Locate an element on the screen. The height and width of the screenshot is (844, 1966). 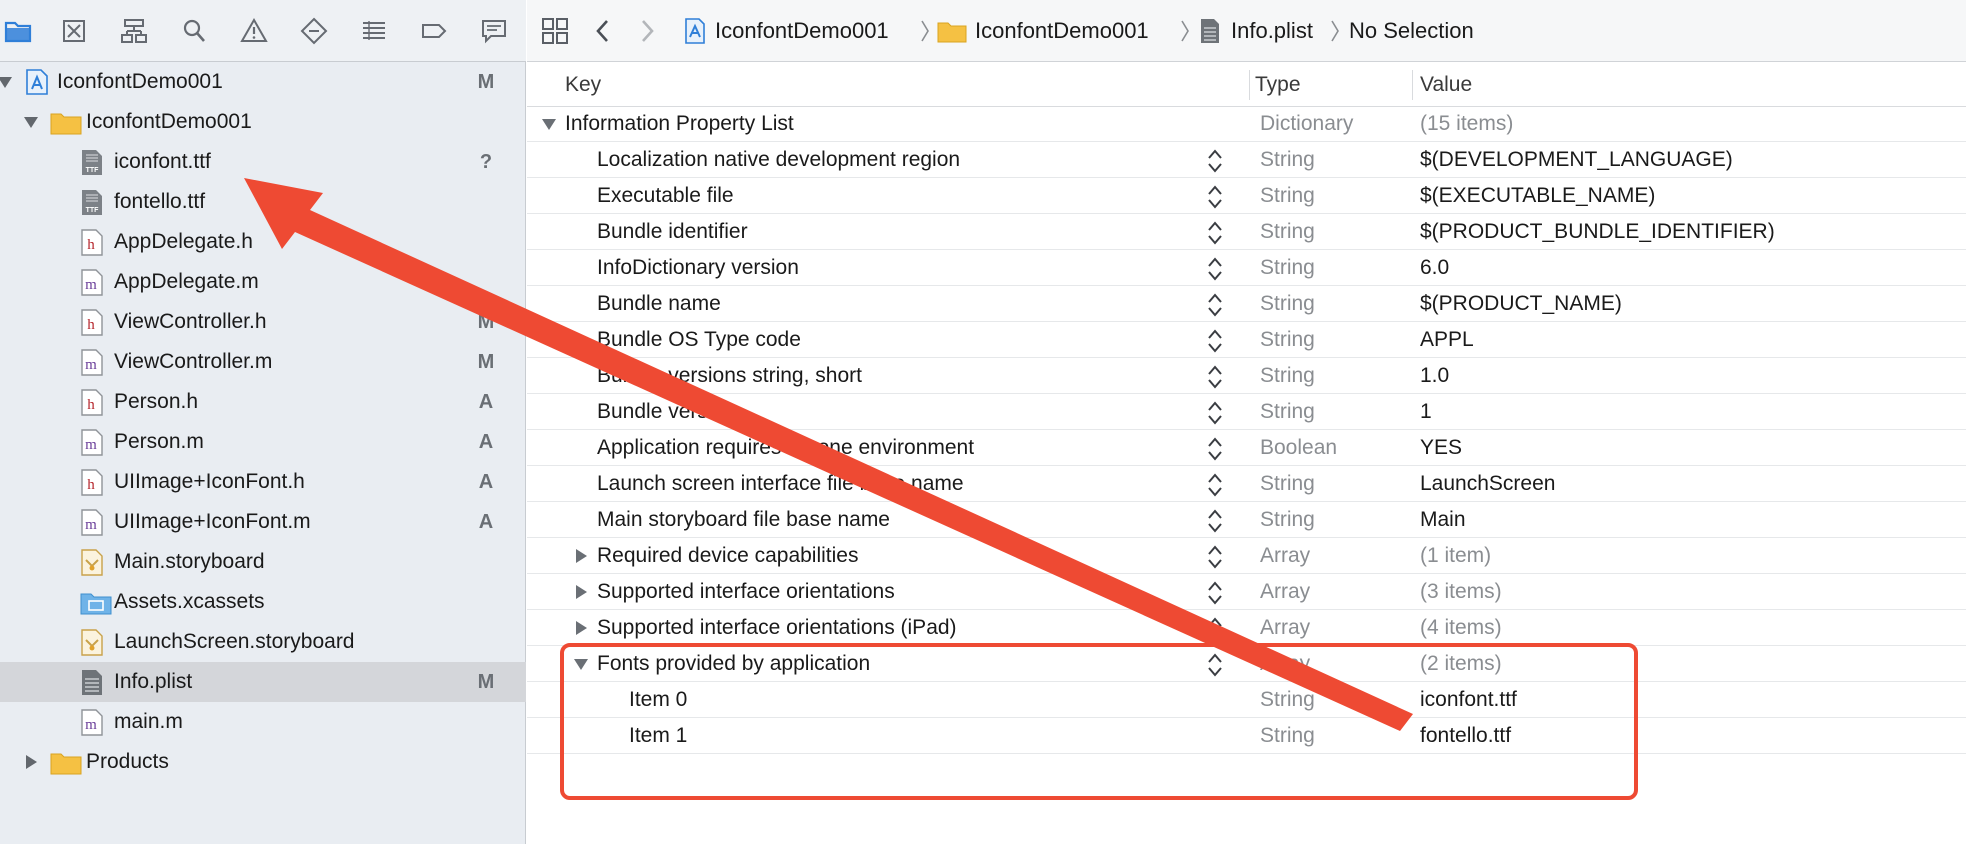
plist-key: Required device capabilities is located at coordinates (728, 556).